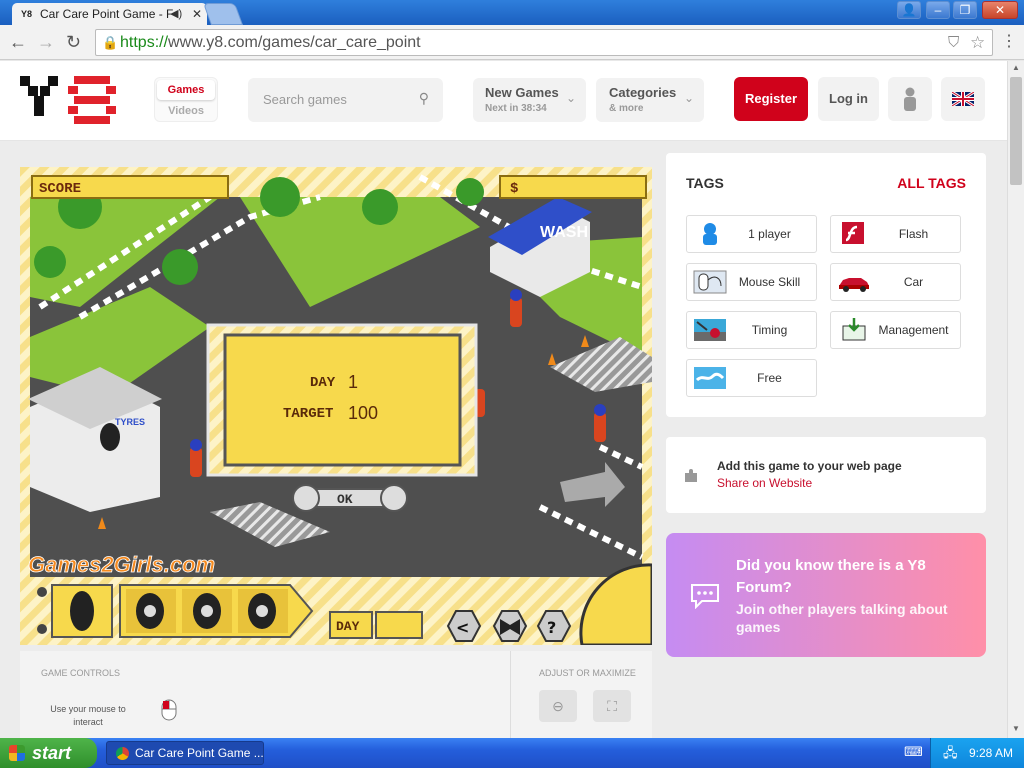  What do you see at coordinates (1015, 399) in the screenshot?
I see `page-scrollbar: ▲ ▼` at bounding box center [1015, 399].